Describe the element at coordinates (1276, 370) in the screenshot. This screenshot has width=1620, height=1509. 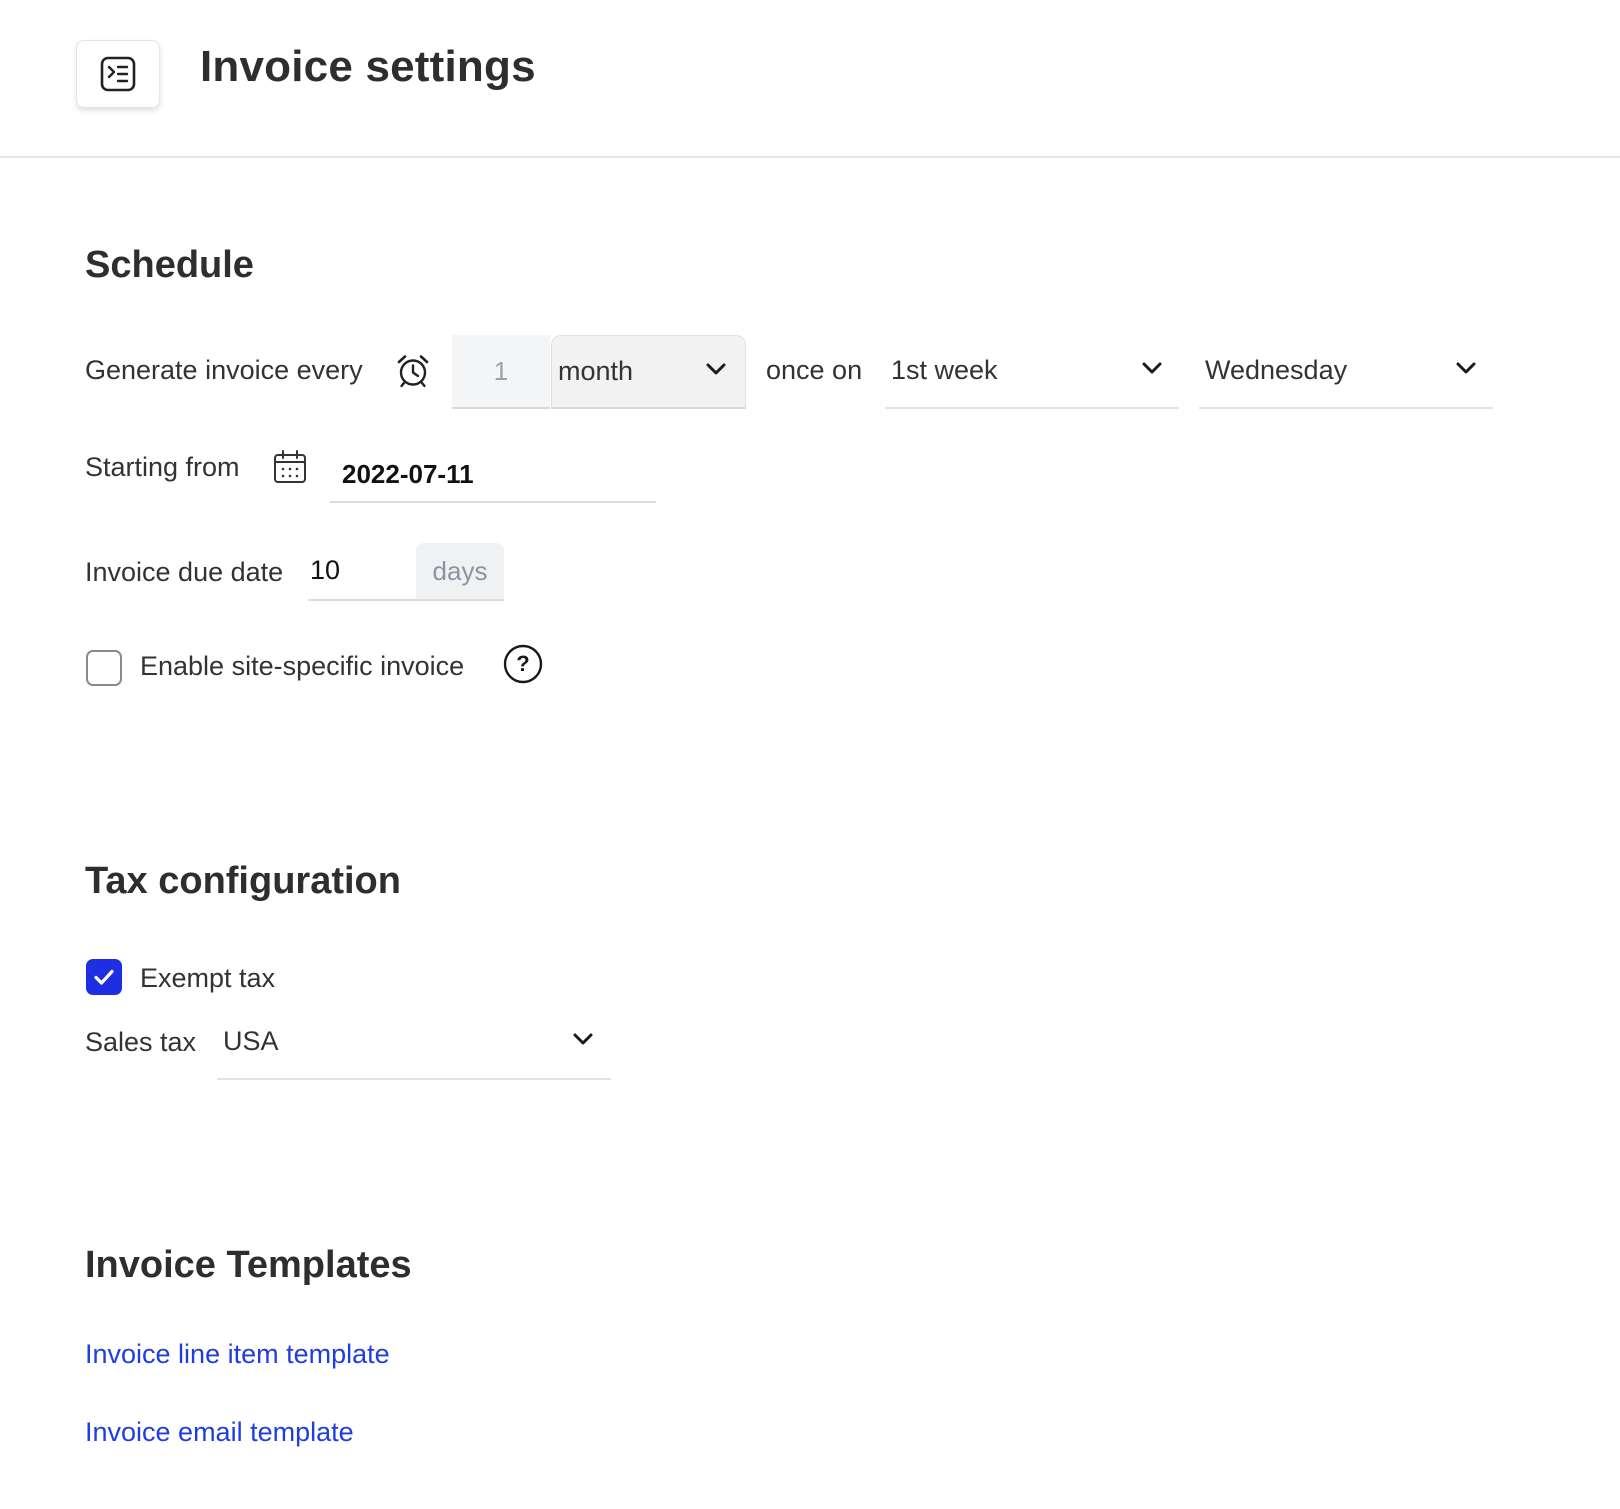
I see `day-value: Wednesday` at that location.